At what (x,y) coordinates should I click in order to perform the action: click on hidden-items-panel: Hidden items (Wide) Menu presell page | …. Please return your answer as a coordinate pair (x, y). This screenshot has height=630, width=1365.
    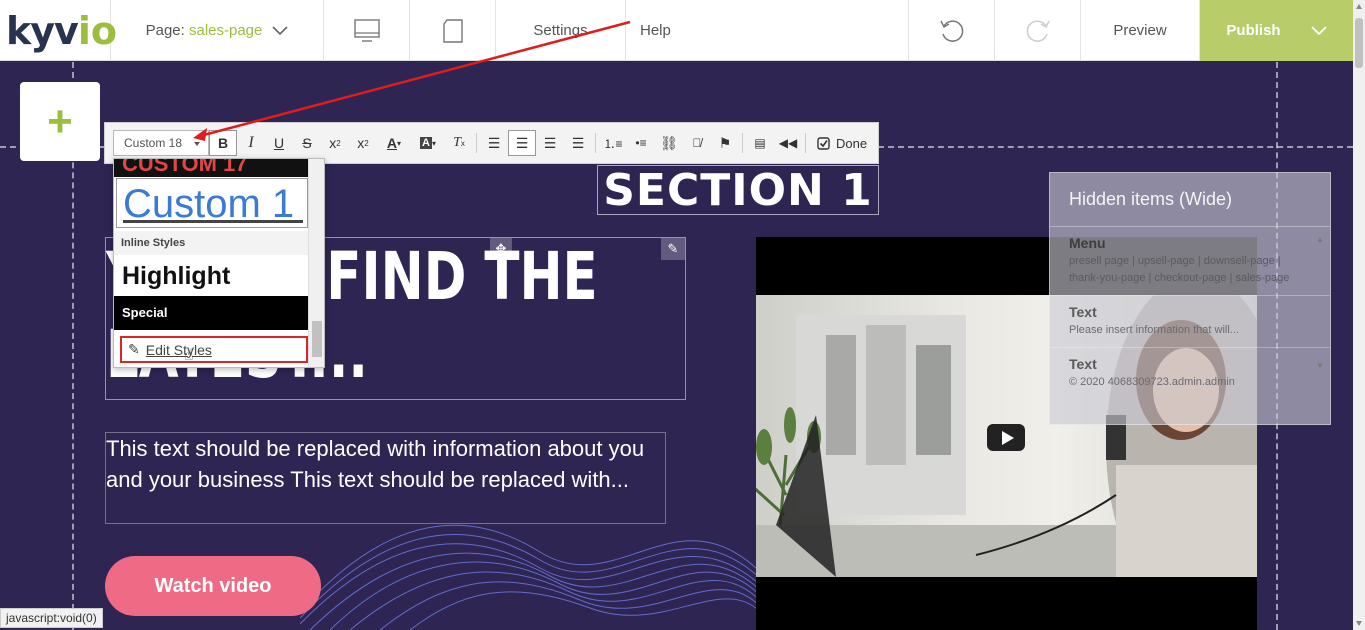
    Looking at the image, I should click on (1190, 298).